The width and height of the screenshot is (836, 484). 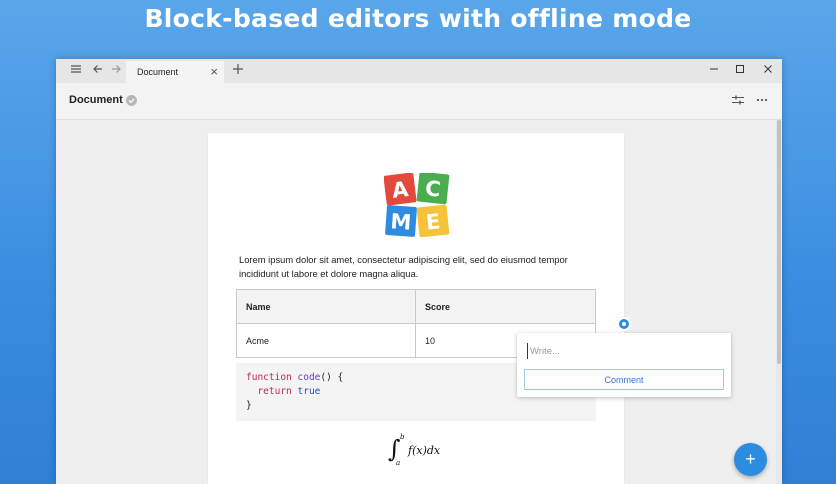 I want to click on document-title: Document, so click(x=96, y=100).